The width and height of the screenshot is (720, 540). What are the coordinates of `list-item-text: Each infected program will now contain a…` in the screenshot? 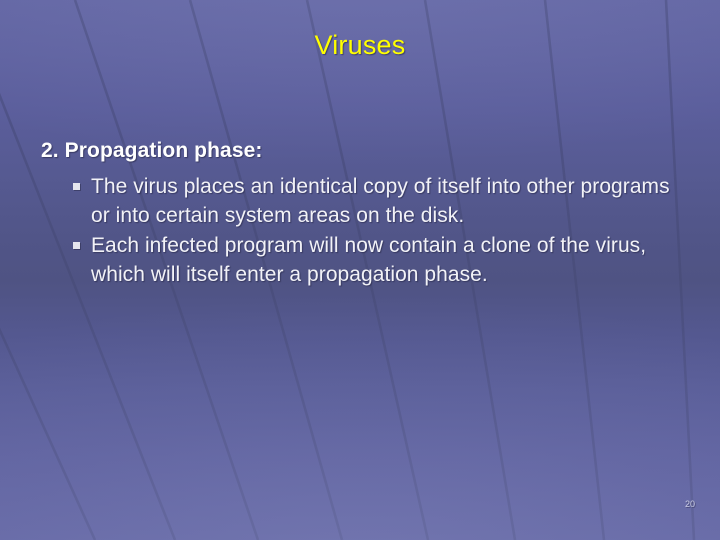 It's located at (369, 260).